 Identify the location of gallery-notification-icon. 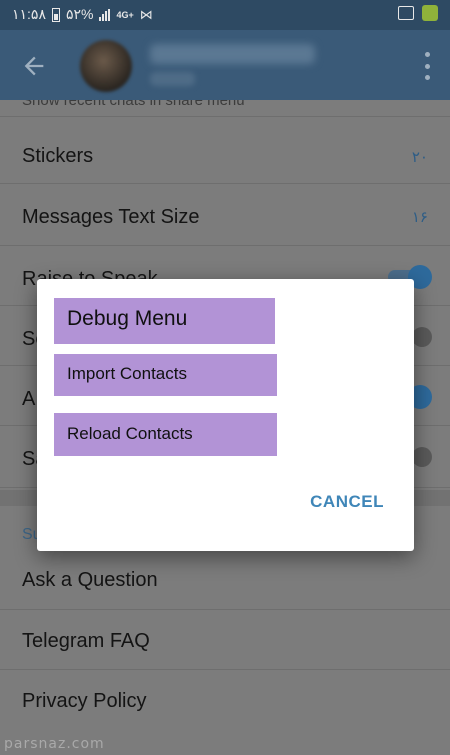
(406, 13).